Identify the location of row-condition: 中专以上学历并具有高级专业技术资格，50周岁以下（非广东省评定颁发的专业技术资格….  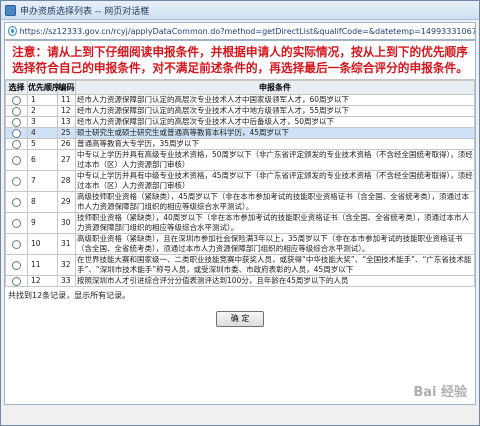
(275, 160).